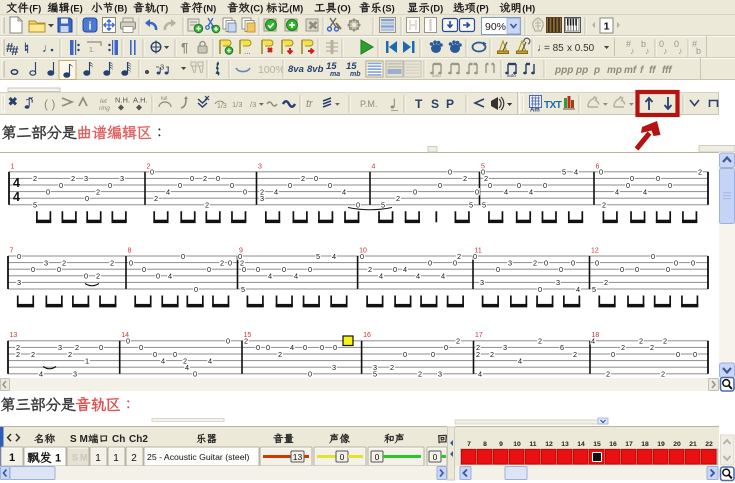 This screenshot has width=735, height=483. What do you see at coordinates (122, 100) in the screenshot?
I see `svg-text: N.H.` at bounding box center [122, 100].